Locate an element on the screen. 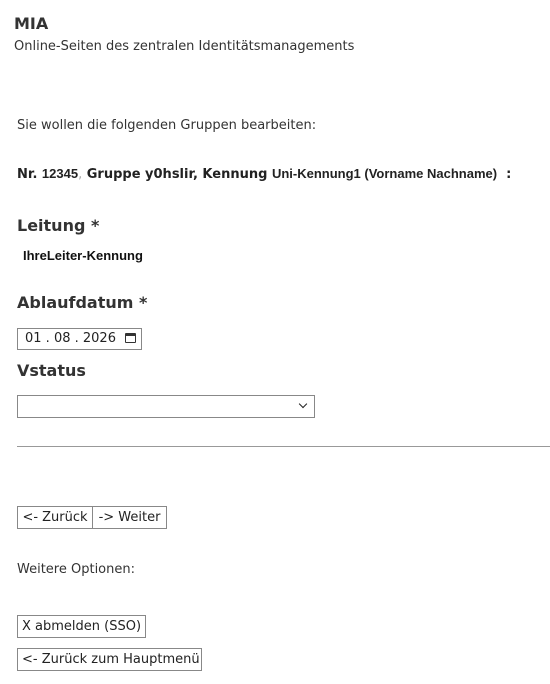 Image resolution: width=550 pixels, height=684 pixels. chevron-down-icon is located at coordinates (303, 404).